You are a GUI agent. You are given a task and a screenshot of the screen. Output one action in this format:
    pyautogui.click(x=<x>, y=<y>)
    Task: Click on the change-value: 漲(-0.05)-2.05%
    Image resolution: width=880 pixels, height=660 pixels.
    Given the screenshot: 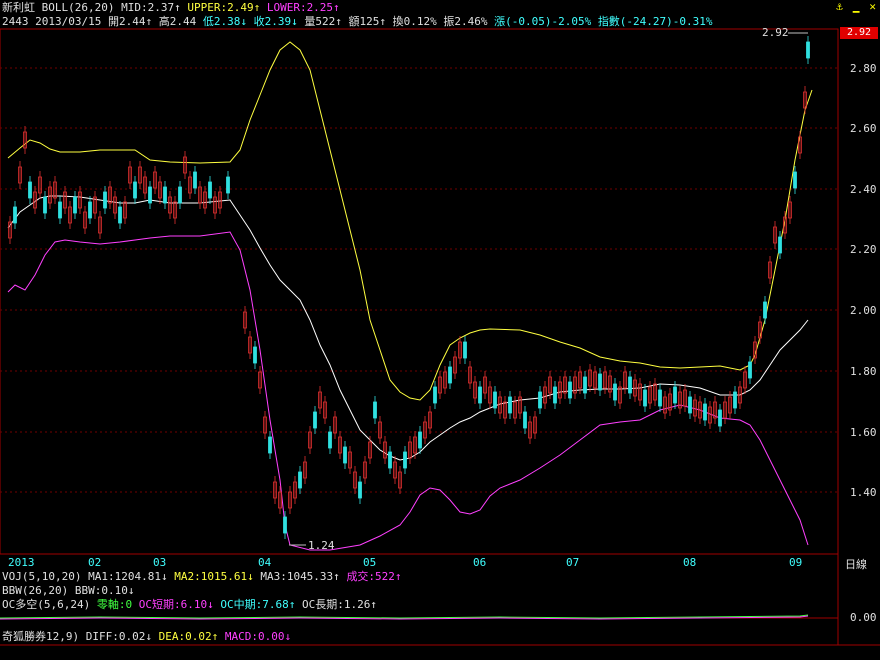 What is the action you would take?
    pyautogui.click(x=543, y=21)
    